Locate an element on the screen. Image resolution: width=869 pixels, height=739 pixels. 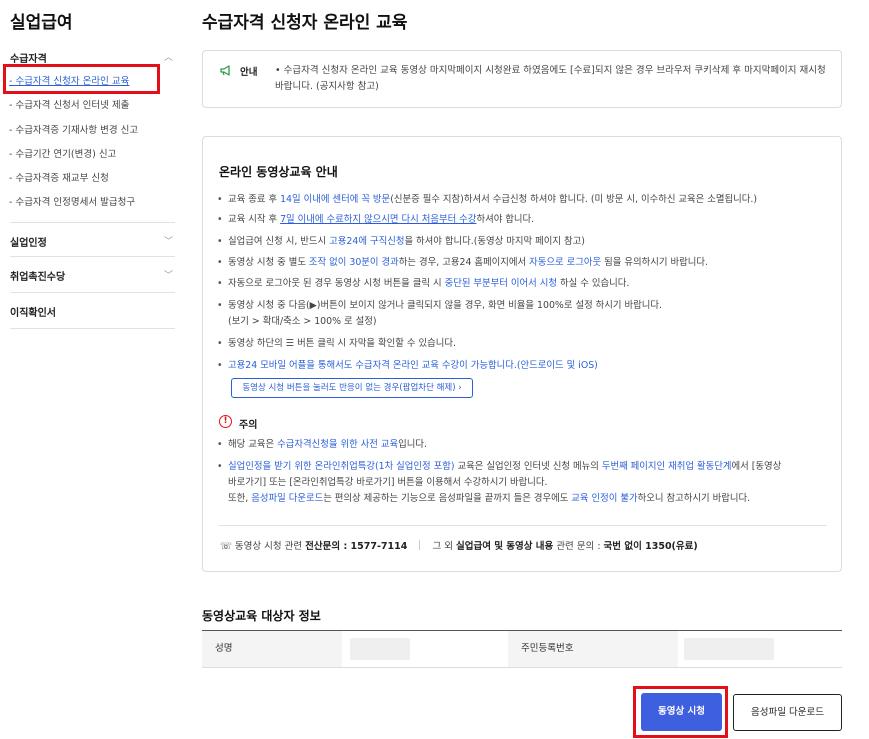
sidebar-item-period-extension: - 수급기간 연기(변경) 신고 is located at coordinates (62, 153).